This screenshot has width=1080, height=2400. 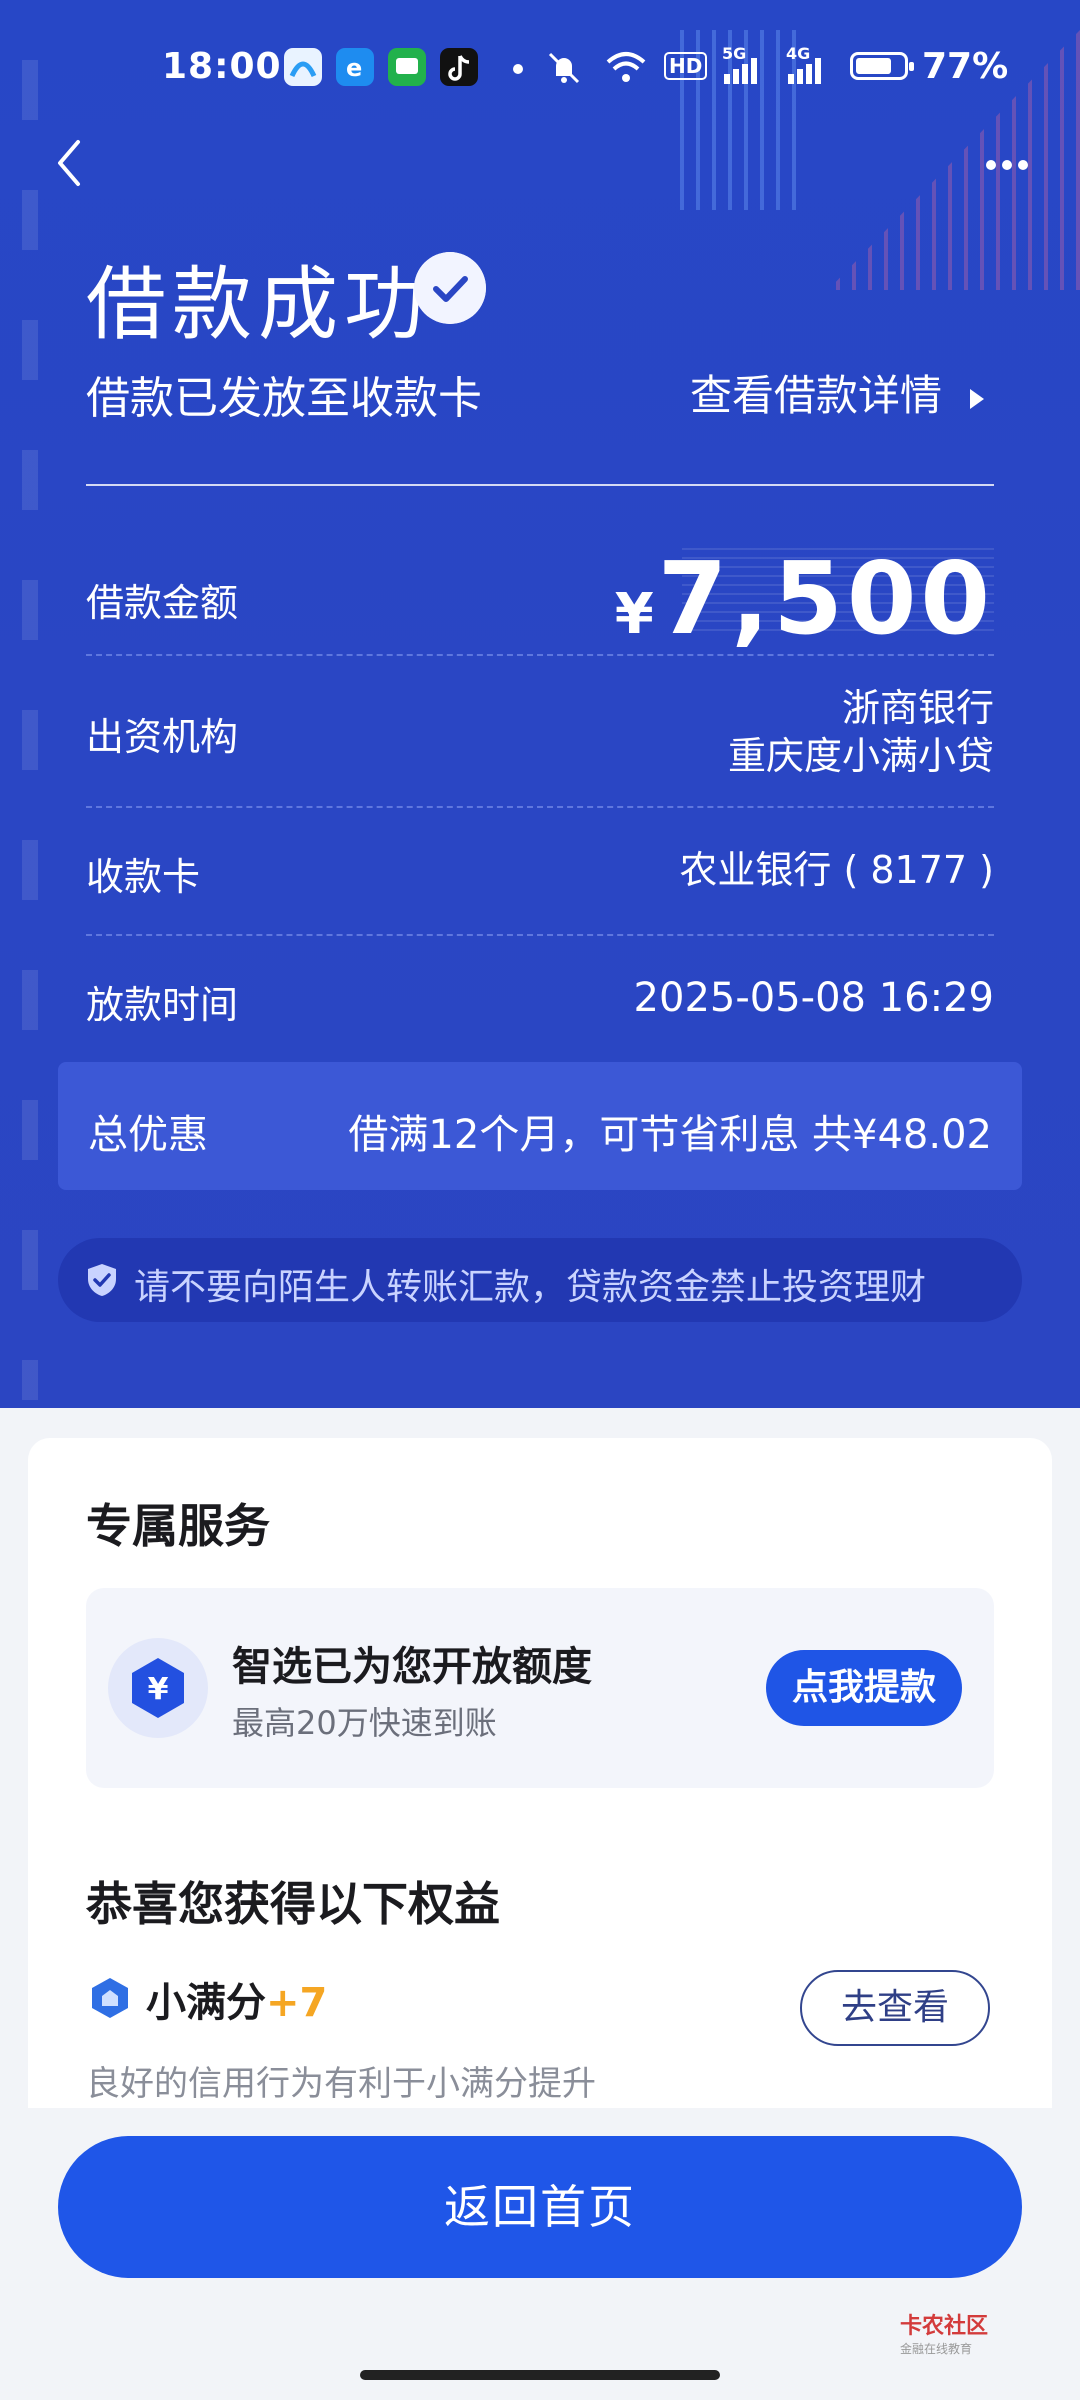 I want to click on disbursement-time-label: 放款时间, so click(x=162, y=1005).